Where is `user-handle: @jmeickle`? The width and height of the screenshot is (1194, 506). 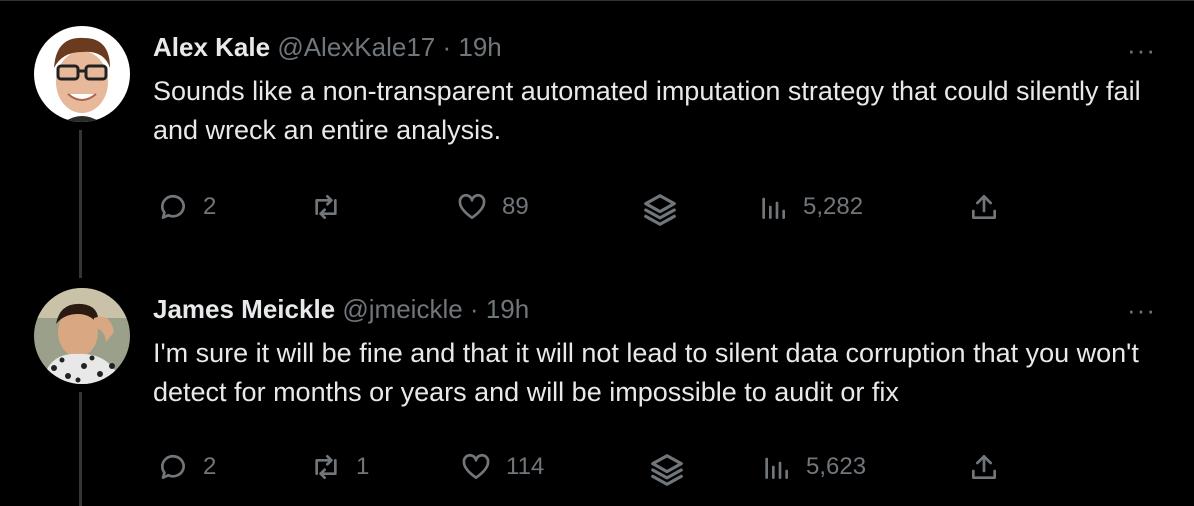
user-handle: @jmeickle is located at coordinates (402, 309).